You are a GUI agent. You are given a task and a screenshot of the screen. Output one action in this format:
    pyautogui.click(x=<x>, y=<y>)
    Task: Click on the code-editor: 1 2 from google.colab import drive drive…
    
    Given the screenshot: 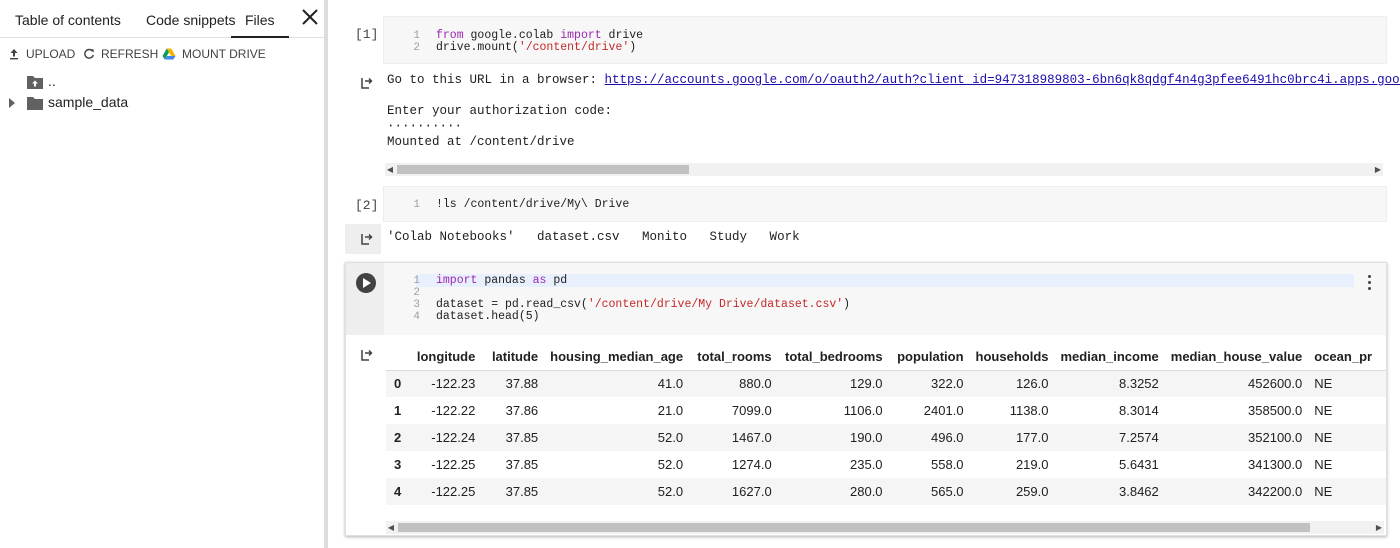 What is the action you would take?
    pyautogui.click(x=885, y=40)
    